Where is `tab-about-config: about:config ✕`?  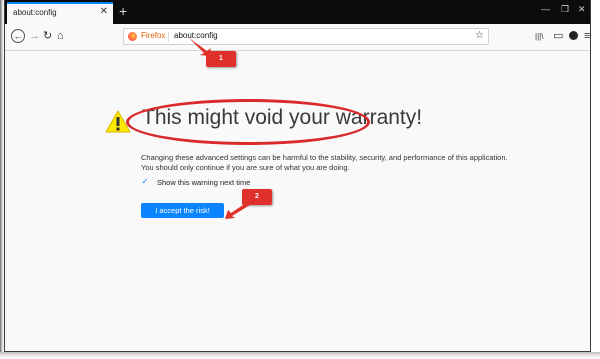 tab-about-config: about:config ✕ is located at coordinates (60, 13).